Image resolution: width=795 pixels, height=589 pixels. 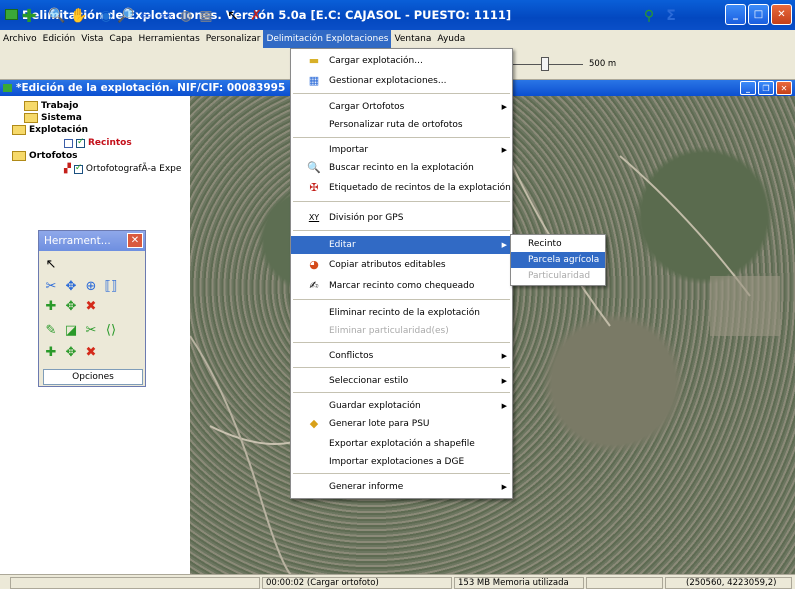 I want to click on submenu-item-particularidad: Particularidad, so click(x=559, y=276).